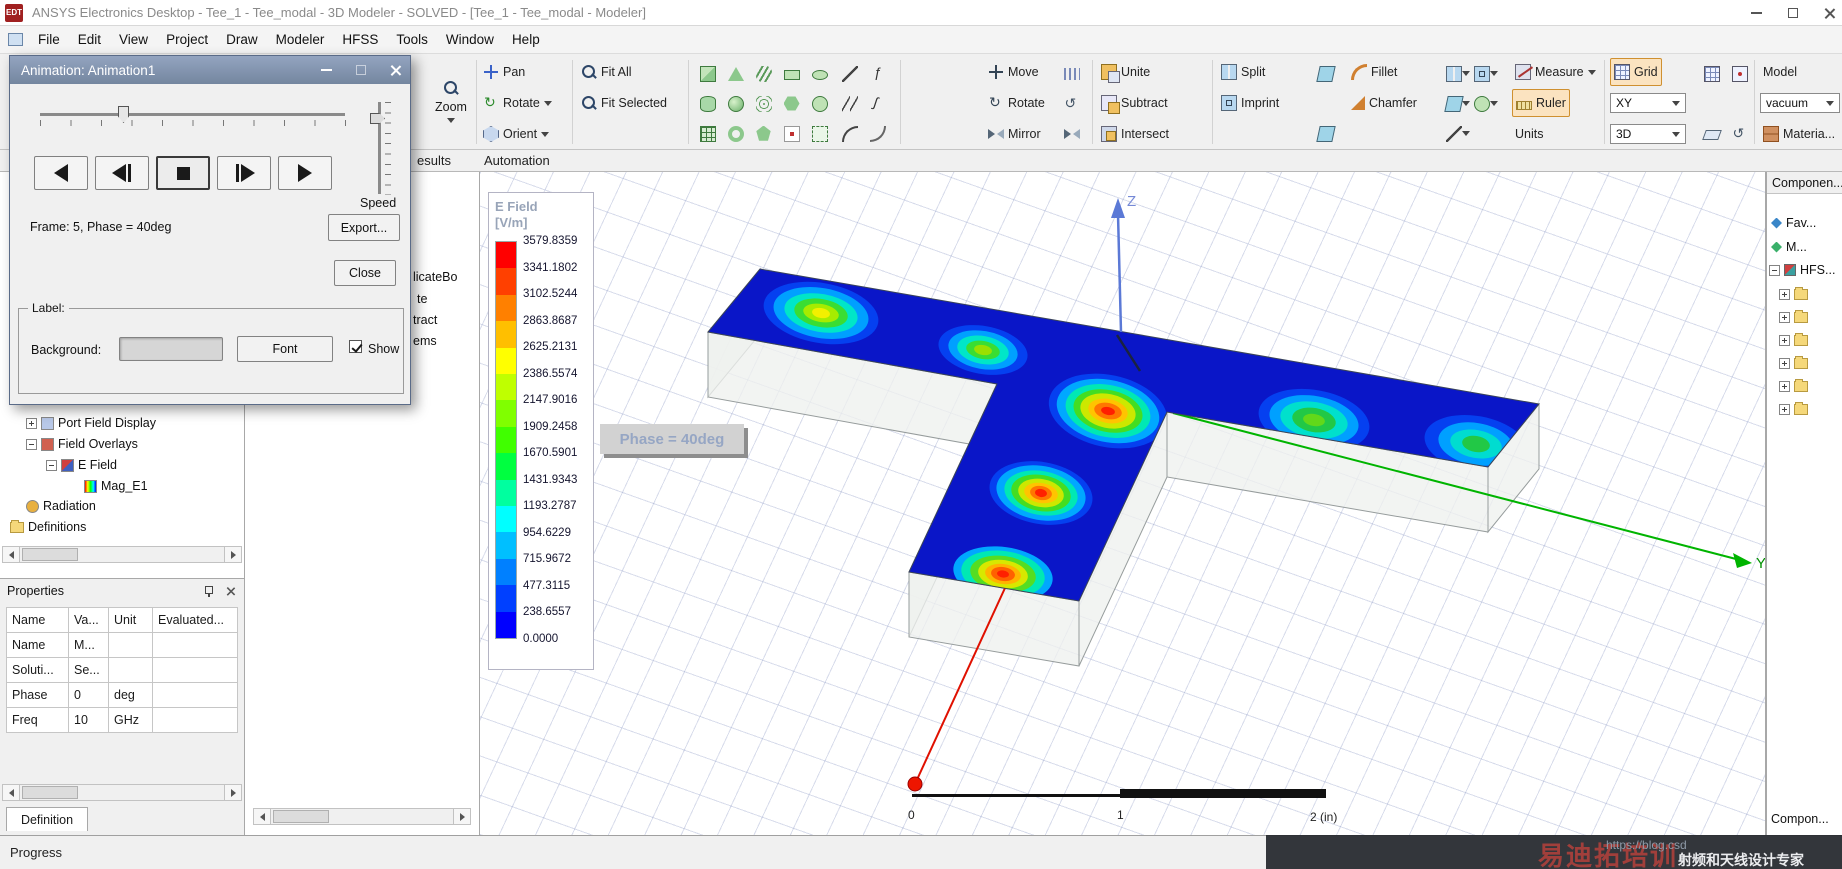  What do you see at coordinates (1384, 103) in the screenshot?
I see `chamfer-button: Chamfer` at bounding box center [1384, 103].